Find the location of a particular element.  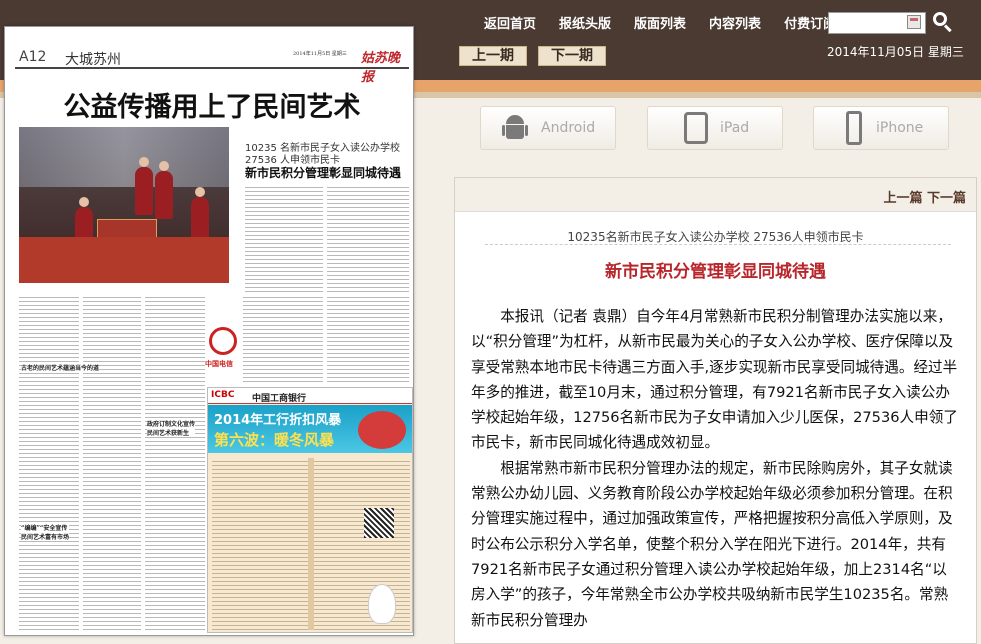

device-tab-android: Android is located at coordinates (548, 128).